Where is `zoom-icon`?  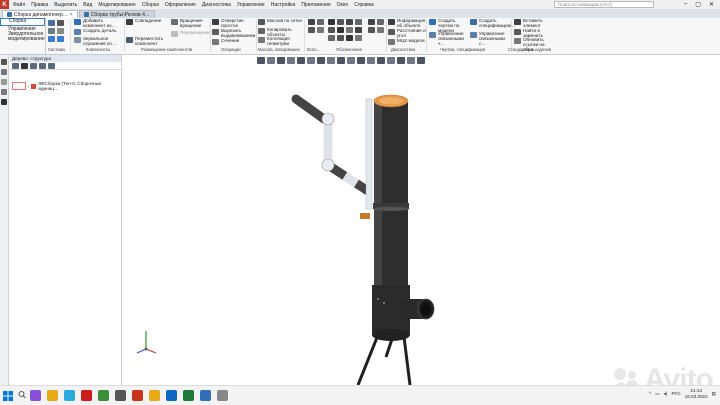 zoom-icon is located at coordinates (261, 60).